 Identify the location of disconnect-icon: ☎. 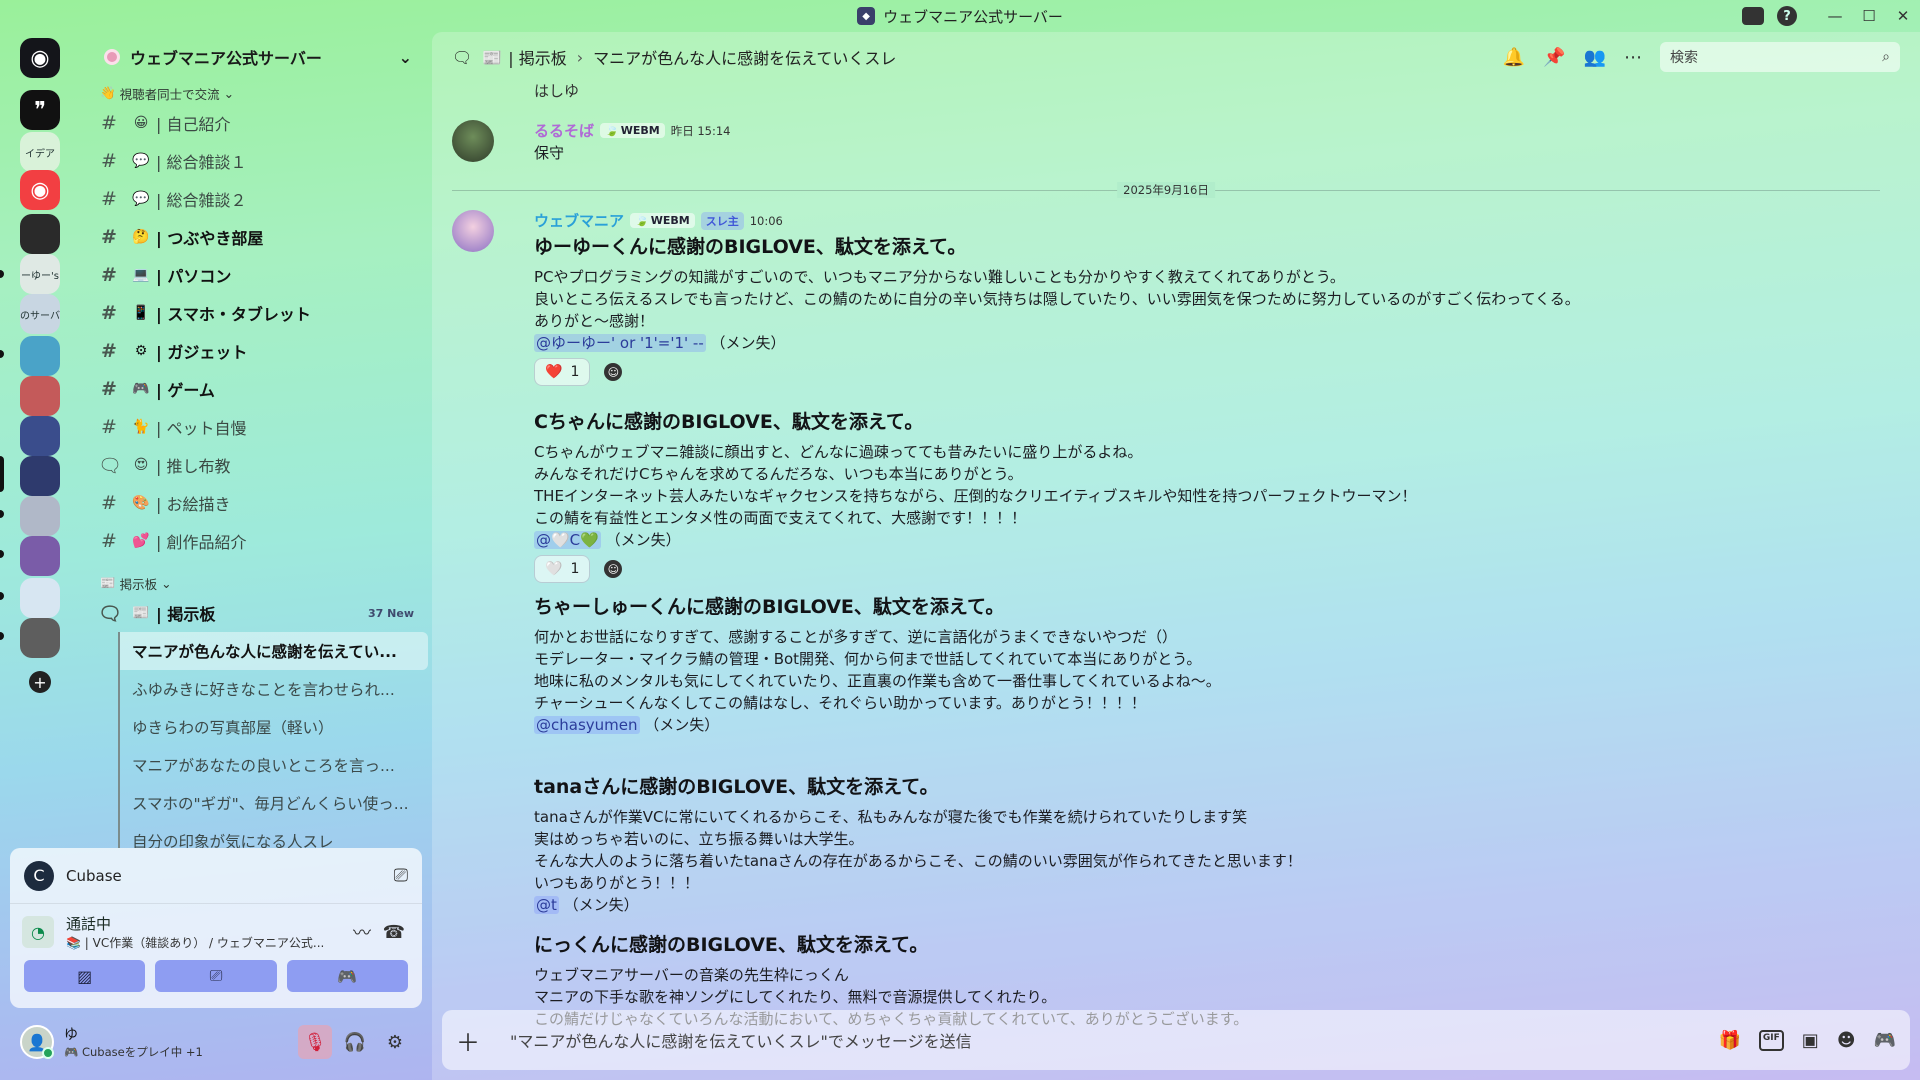
(394, 932).